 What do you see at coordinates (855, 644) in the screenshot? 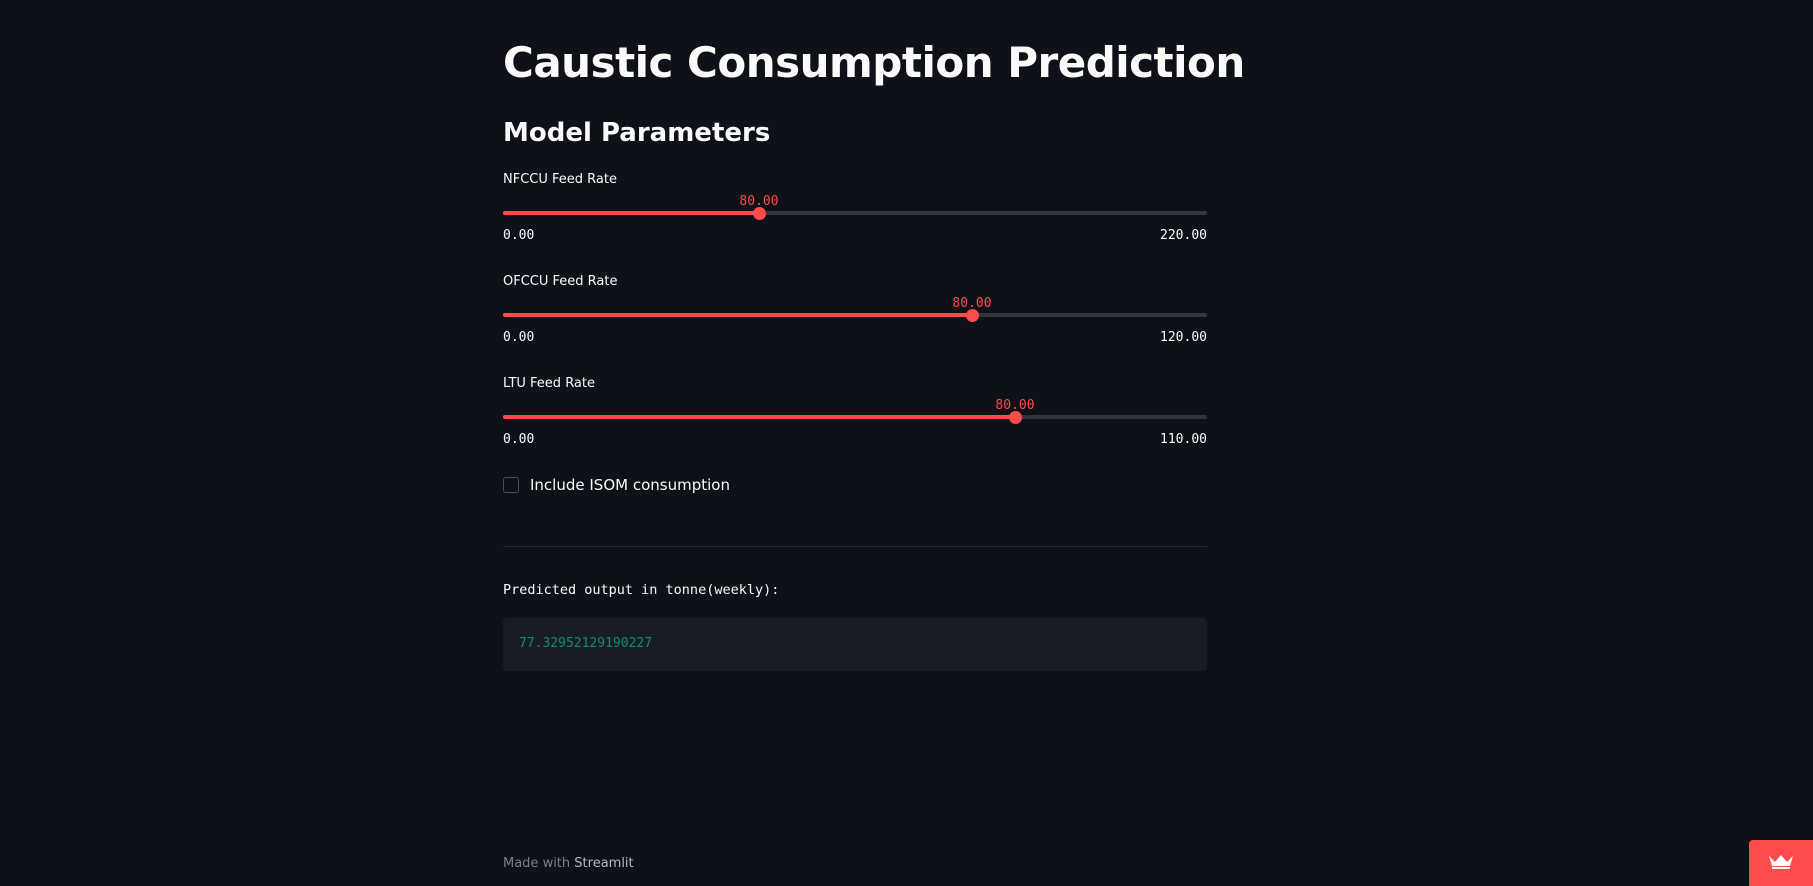
I see `prediction-code-block: 77.32952129190227` at bounding box center [855, 644].